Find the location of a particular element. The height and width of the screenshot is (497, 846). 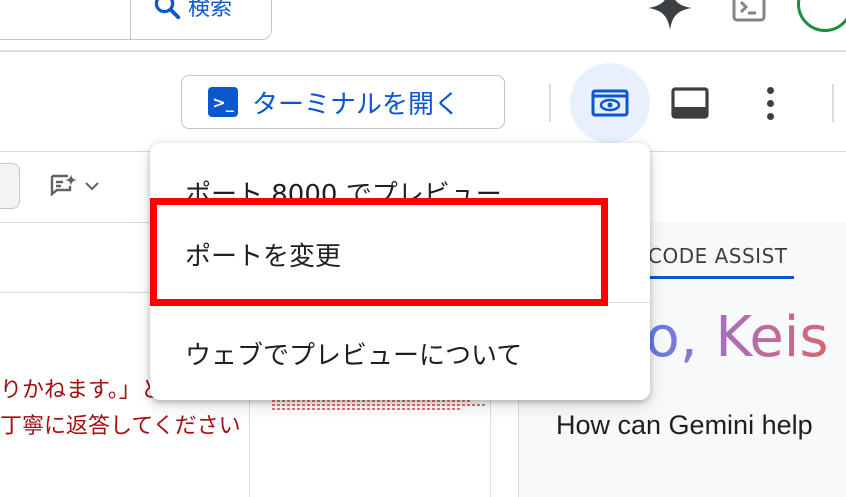

menu-item-about-web-preview: ウェブでプレビューについて is located at coordinates (353, 353).